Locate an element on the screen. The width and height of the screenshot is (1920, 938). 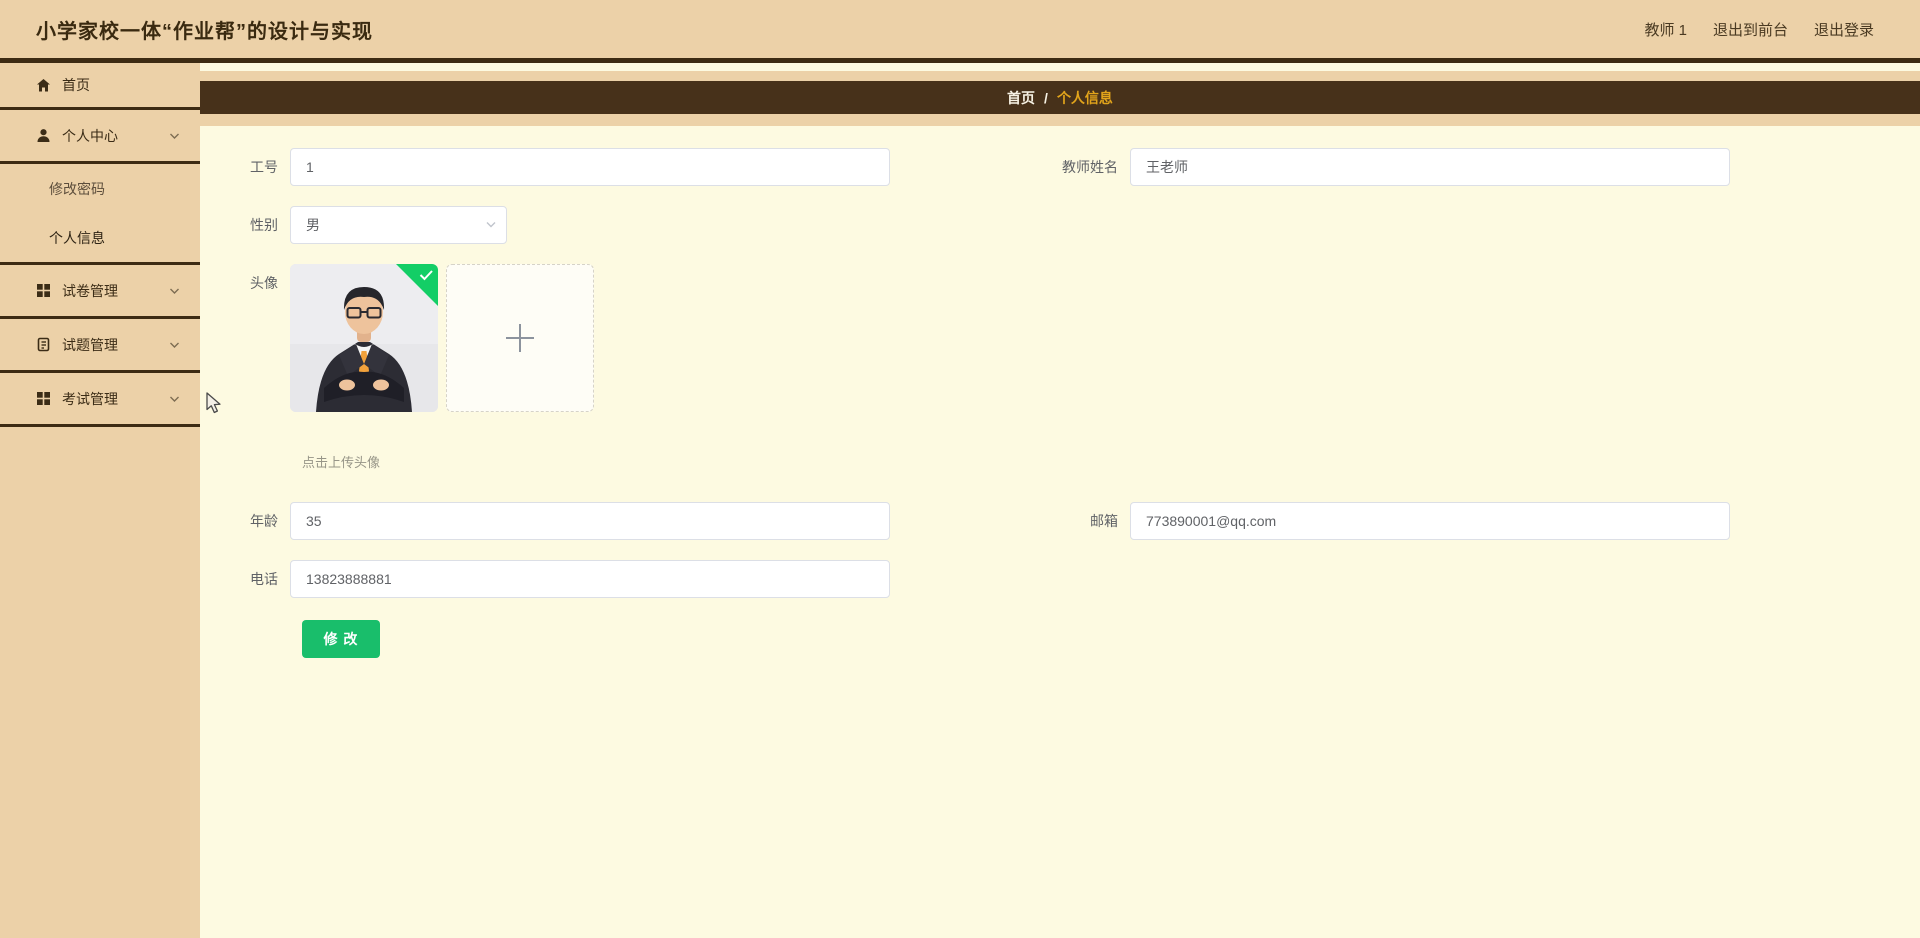
check-icon is located at coordinates (426, 275).